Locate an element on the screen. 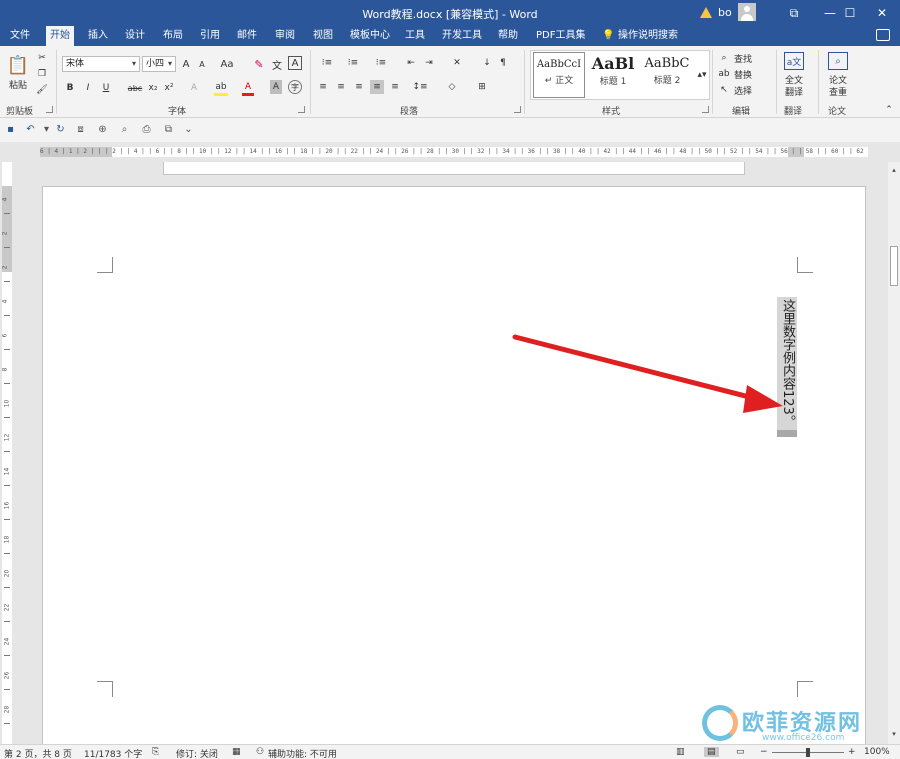  comments-icon is located at coordinates (883, 35).